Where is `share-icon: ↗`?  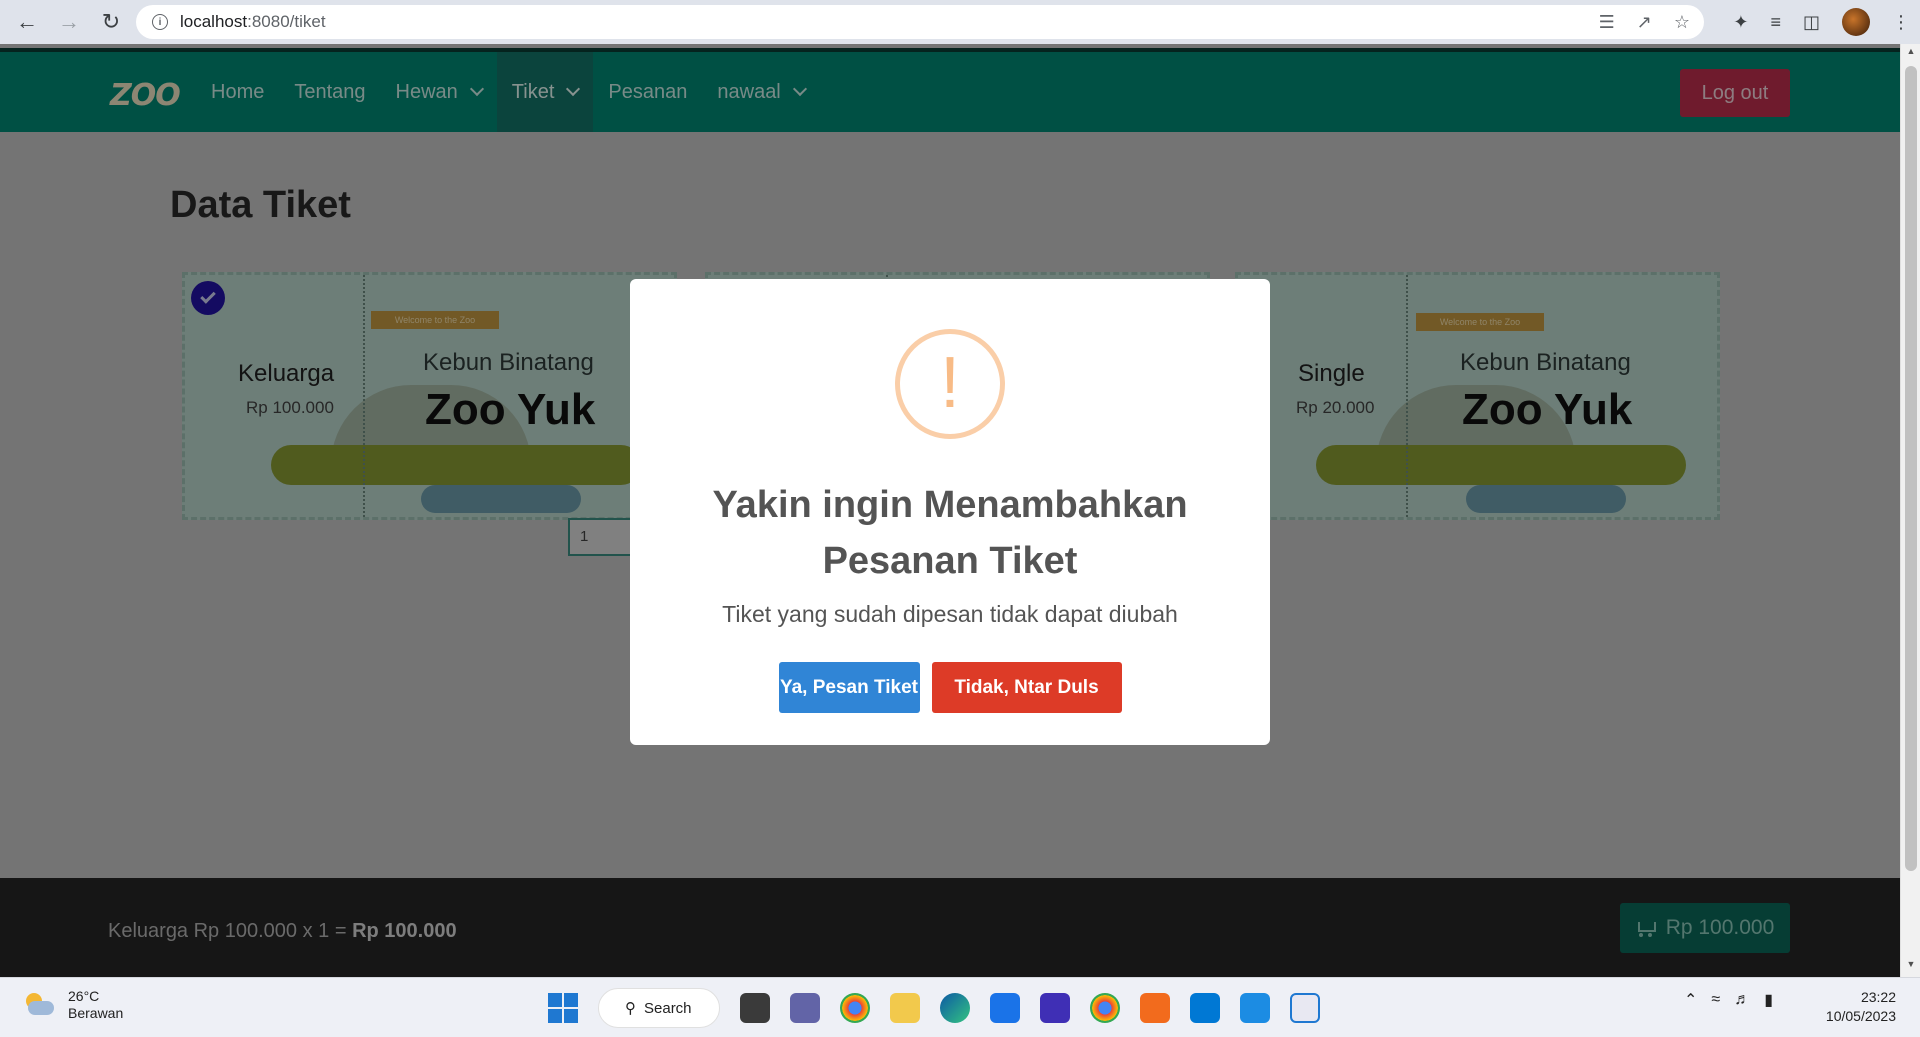
share-icon: ↗ is located at coordinates (1644, 22).